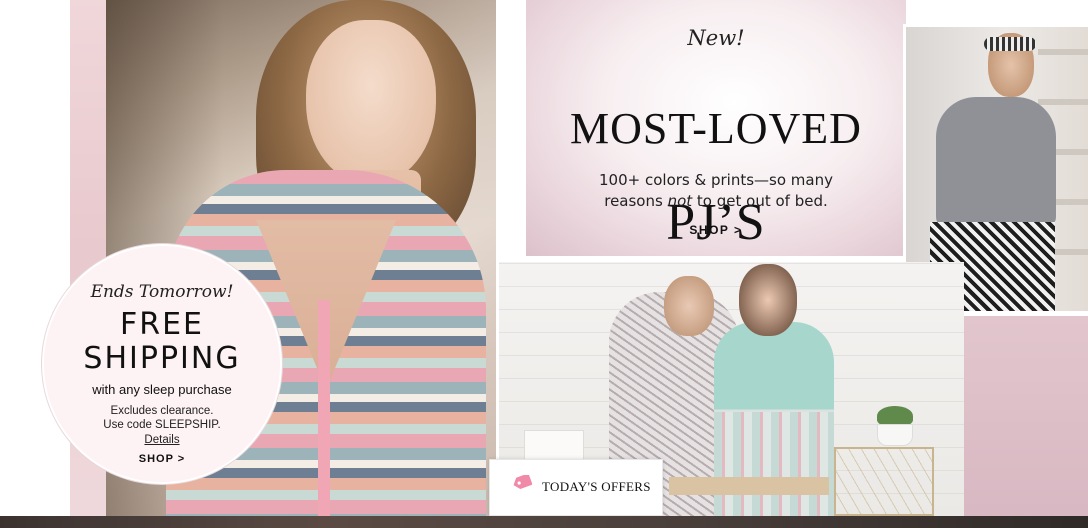 This screenshot has width=1088, height=528. What do you see at coordinates (522, 482) in the screenshot?
I see `tag-icon` at bounding box center [522, 482].